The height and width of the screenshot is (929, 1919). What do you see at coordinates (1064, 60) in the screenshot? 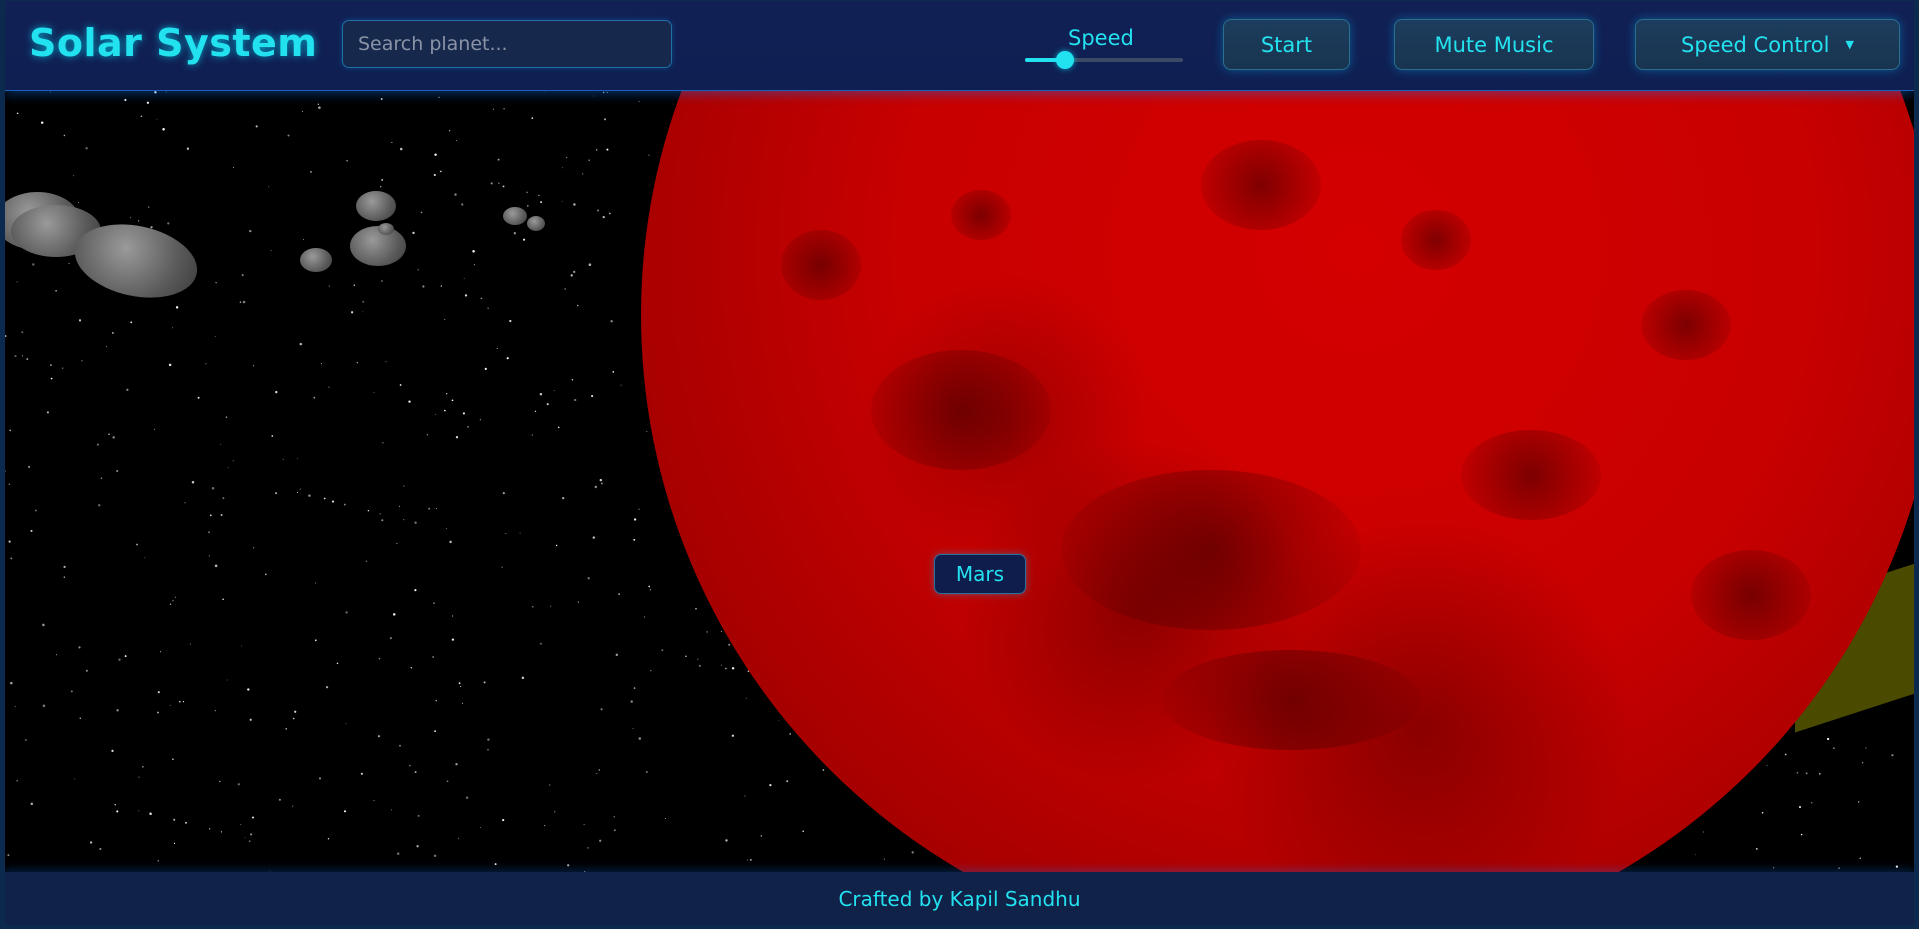
I see `speed-slider-thumb` at bounding box center [1064, 60].